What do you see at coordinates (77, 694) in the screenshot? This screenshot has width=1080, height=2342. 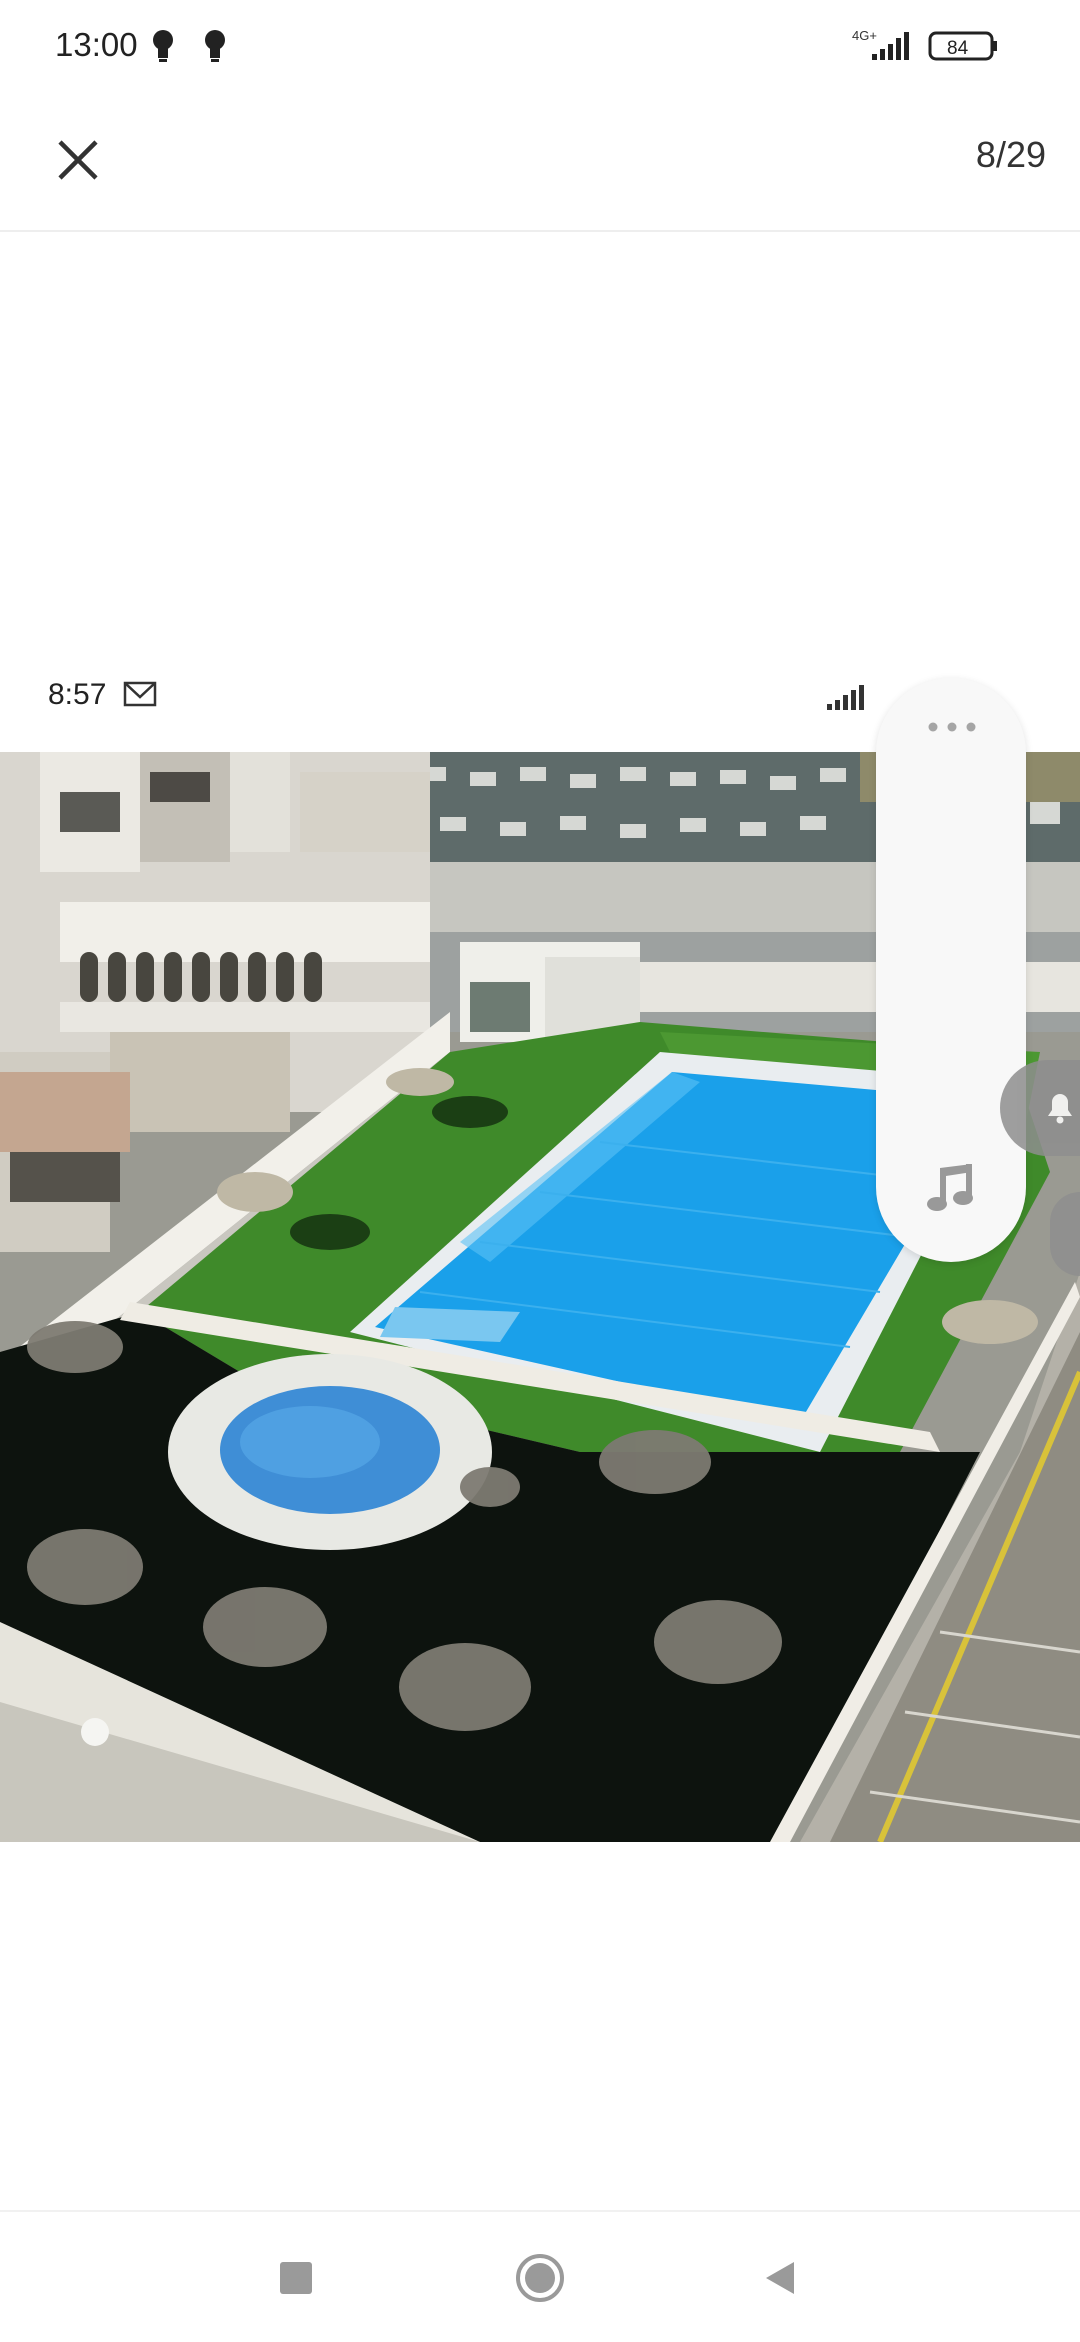 I see `inner-status-time: 8:57` at bounding box center [77, 694].